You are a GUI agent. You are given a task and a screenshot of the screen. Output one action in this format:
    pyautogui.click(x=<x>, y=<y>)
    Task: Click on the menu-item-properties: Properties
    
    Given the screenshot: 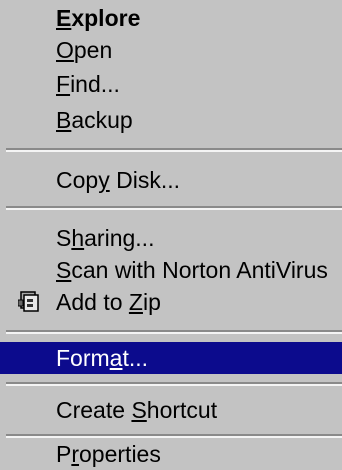 What is the action you would take?
    pyautogui.click(x=171, y=454)
    